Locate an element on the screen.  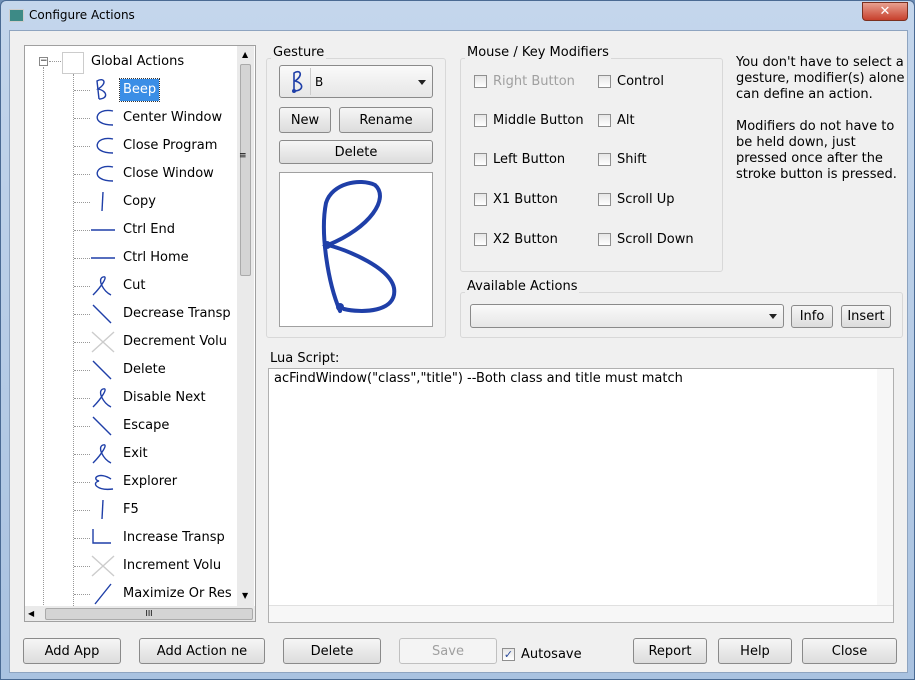
scroll-down-icon: ▼ is located at coordinates (245, 595).